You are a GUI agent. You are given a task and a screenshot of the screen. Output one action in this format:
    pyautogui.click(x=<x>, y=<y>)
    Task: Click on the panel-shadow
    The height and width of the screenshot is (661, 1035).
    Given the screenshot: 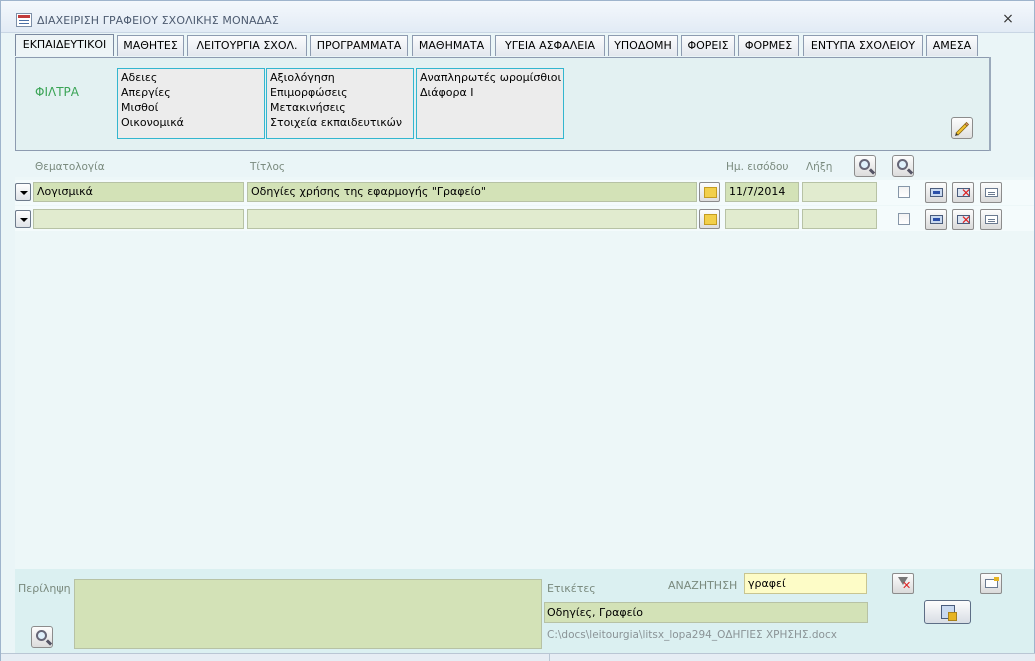 What is the action you would take?
    pyautogui.click(x=990, y=104)
    